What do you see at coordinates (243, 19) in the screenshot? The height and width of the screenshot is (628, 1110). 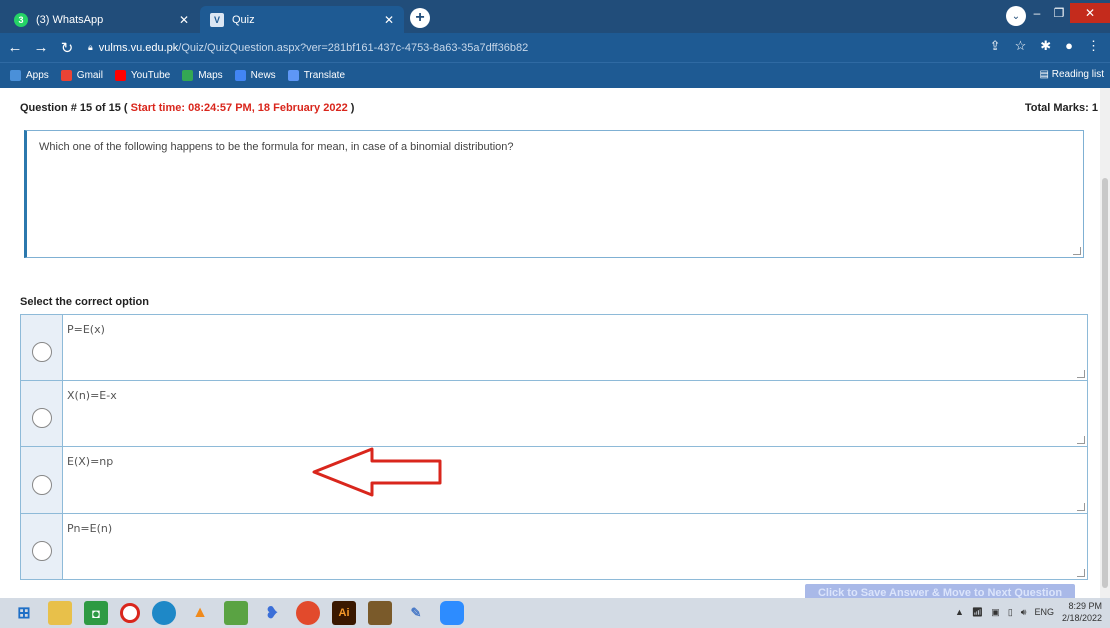 I see `tab-label: Quiz` at bounding box center [243, 19].